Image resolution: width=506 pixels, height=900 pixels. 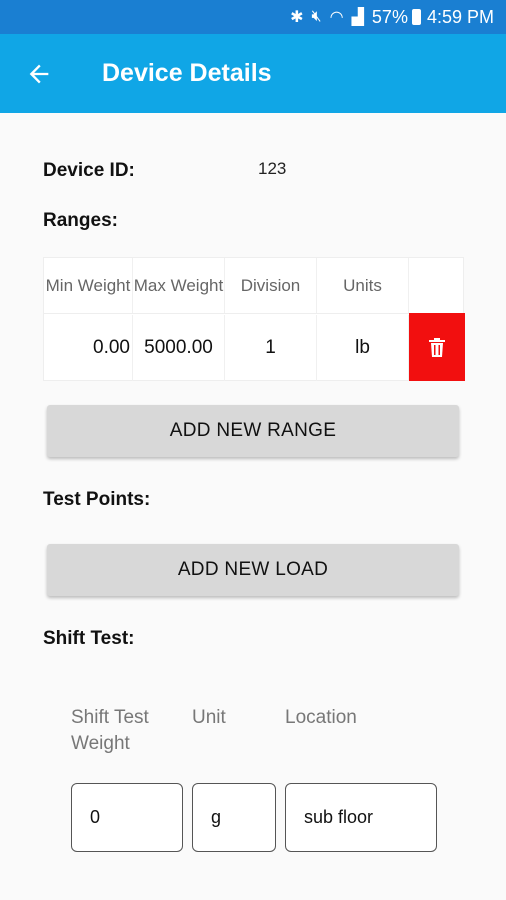 What do you see at coordinates (316, 16) in the screenshot?
I see `mute-icon: 🔇︎` at bounding box center [316, 16].